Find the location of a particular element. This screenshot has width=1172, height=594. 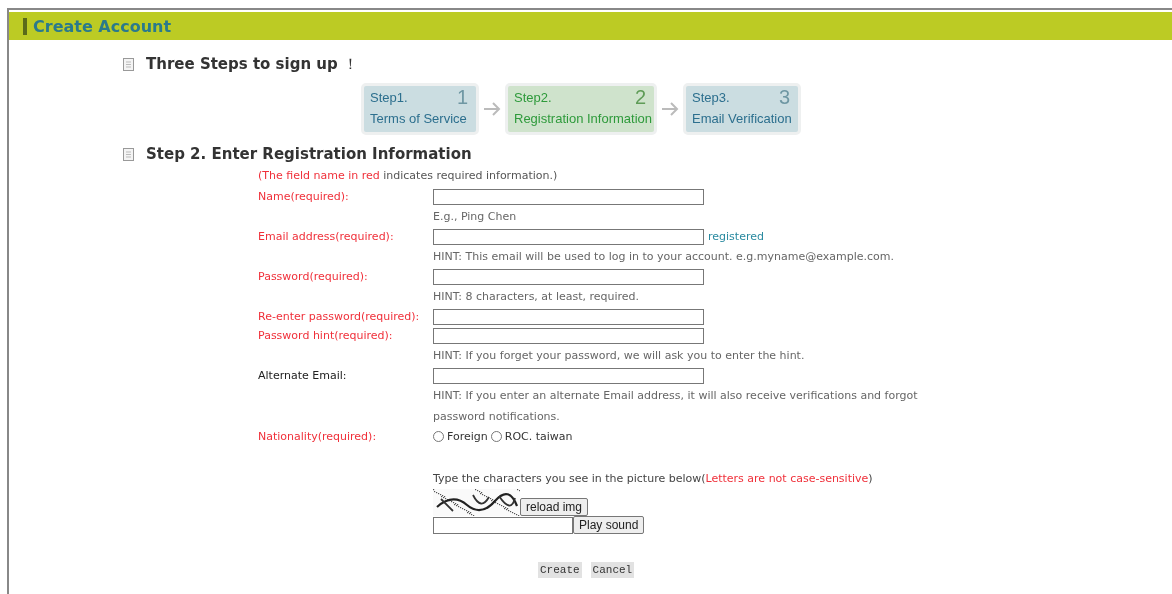

play-sound-button: Play sound is located at coordinates (609, 525).